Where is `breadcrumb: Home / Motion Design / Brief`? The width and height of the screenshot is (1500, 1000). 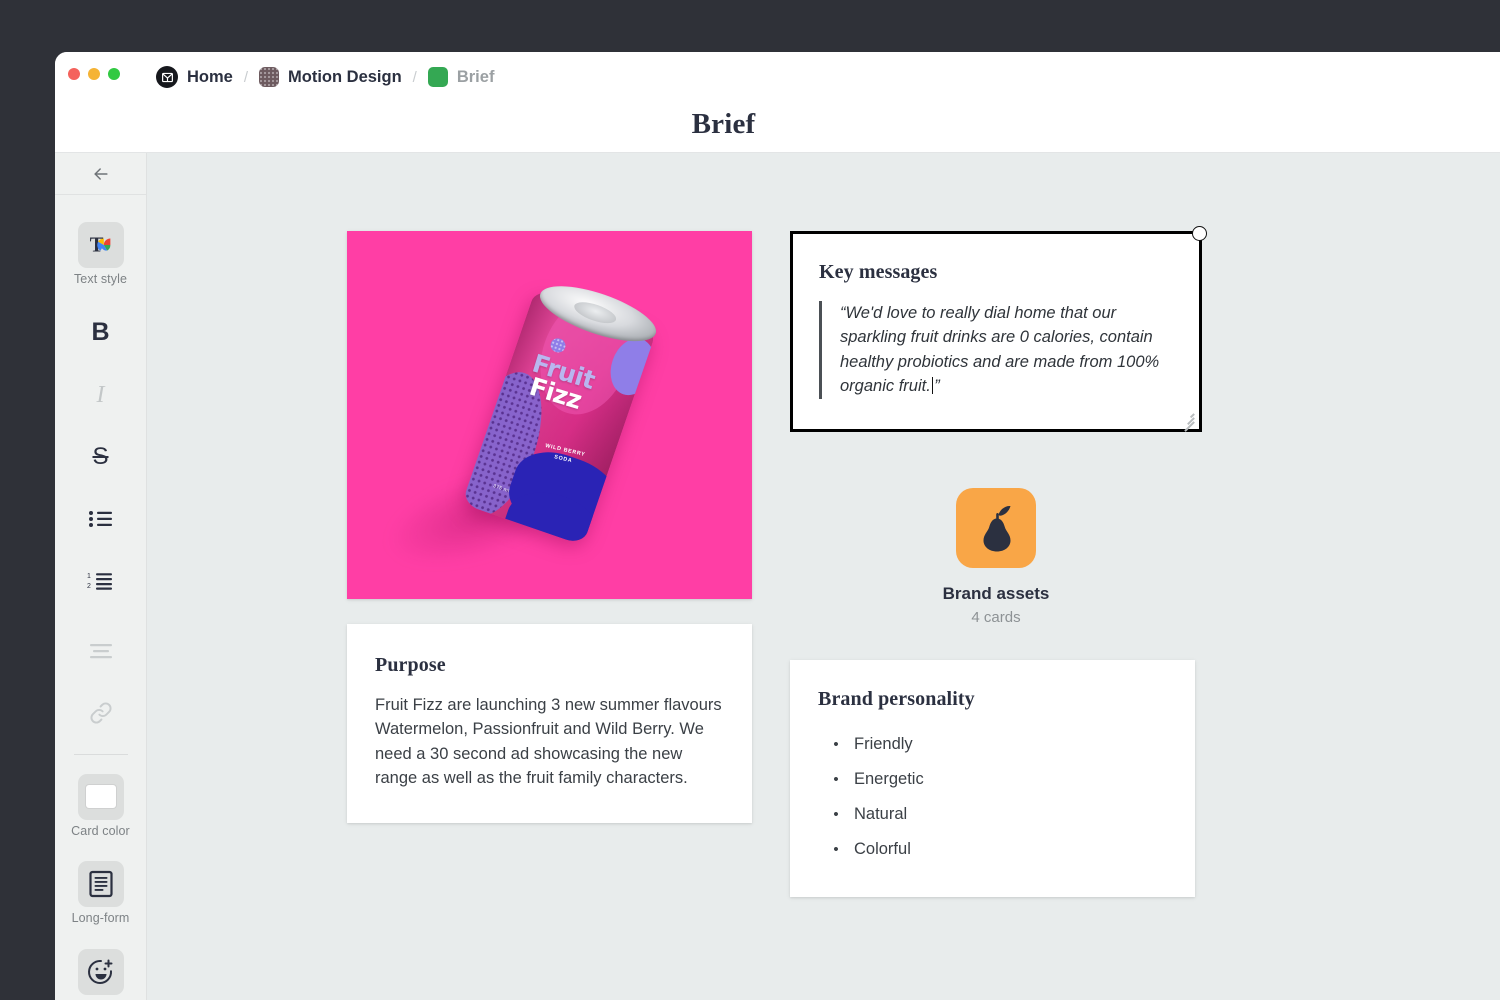
breadcrumb: Home / Motion Design / Brief is located at coordinates (325, 77).